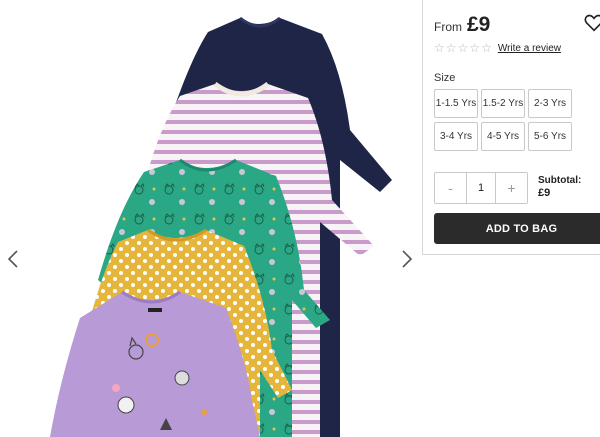  What do you see at coordinates (456, 103) in the screenshot?
I see `size-option-1-1-5: 1-1.5 Yrs` at bounding box center [456, 103].